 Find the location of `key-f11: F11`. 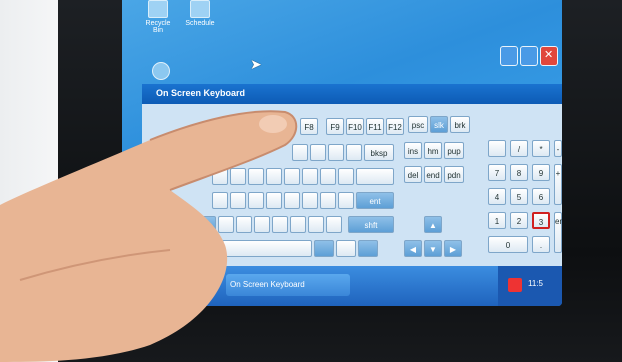

key-f11: F11 is located at coordinates (375, 126).